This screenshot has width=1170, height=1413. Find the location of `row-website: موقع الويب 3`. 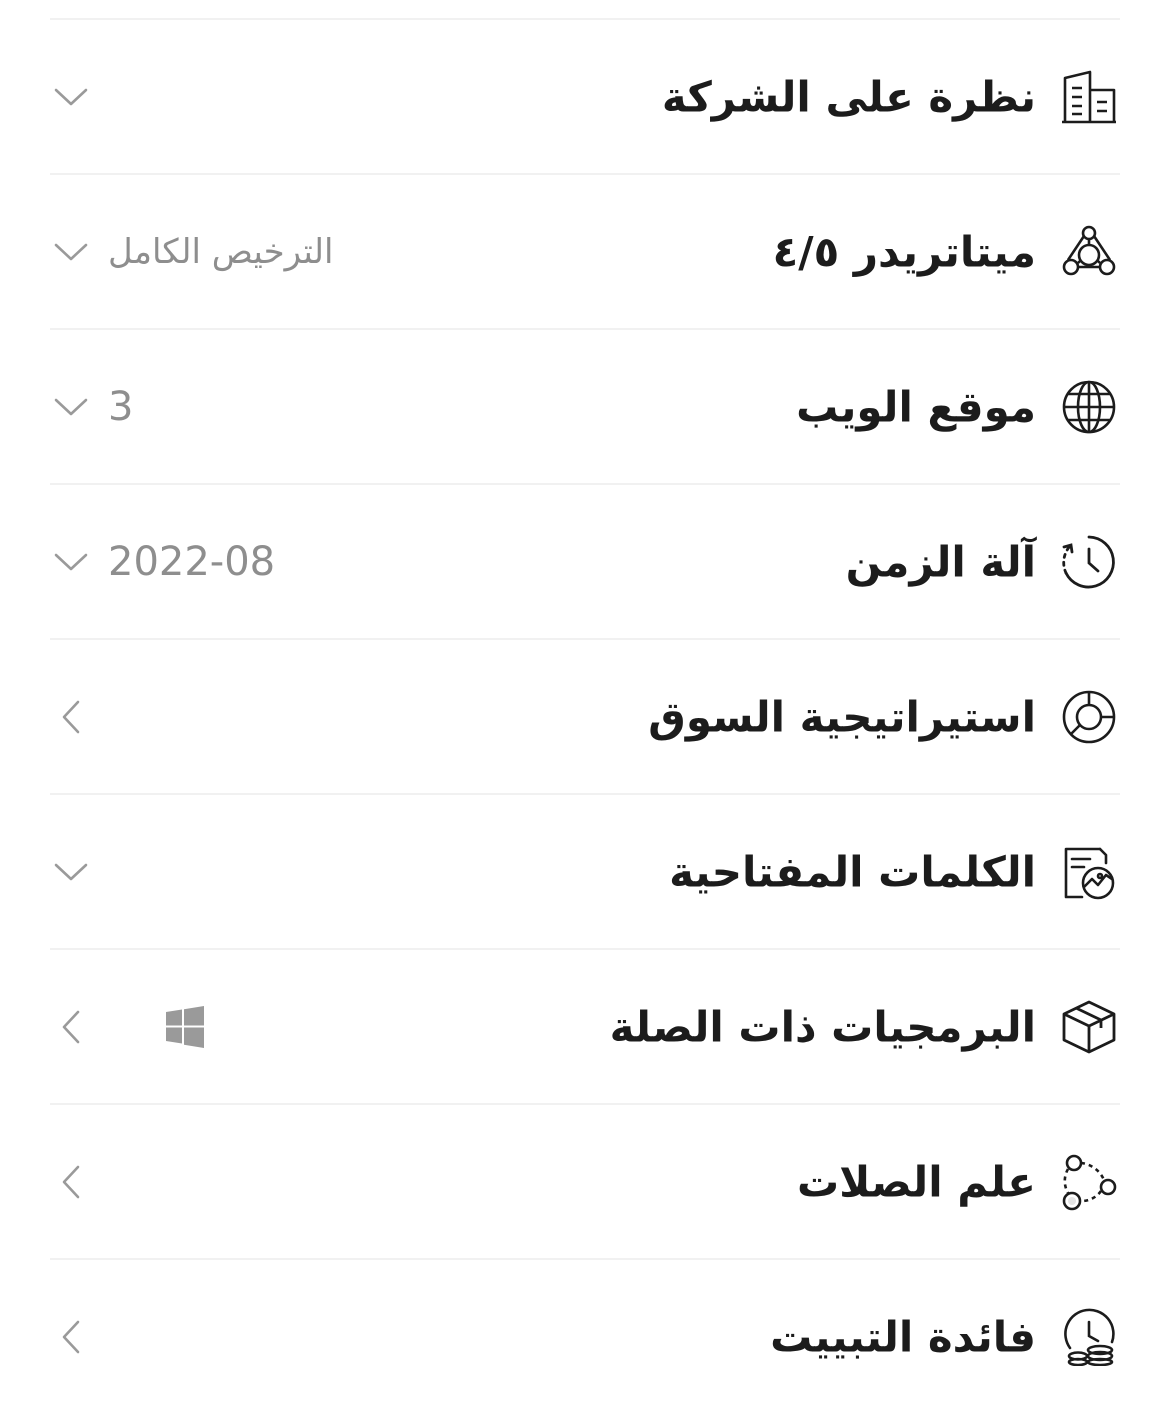

row-website: موقع الويب 3 is located at coordinates (585, 407).